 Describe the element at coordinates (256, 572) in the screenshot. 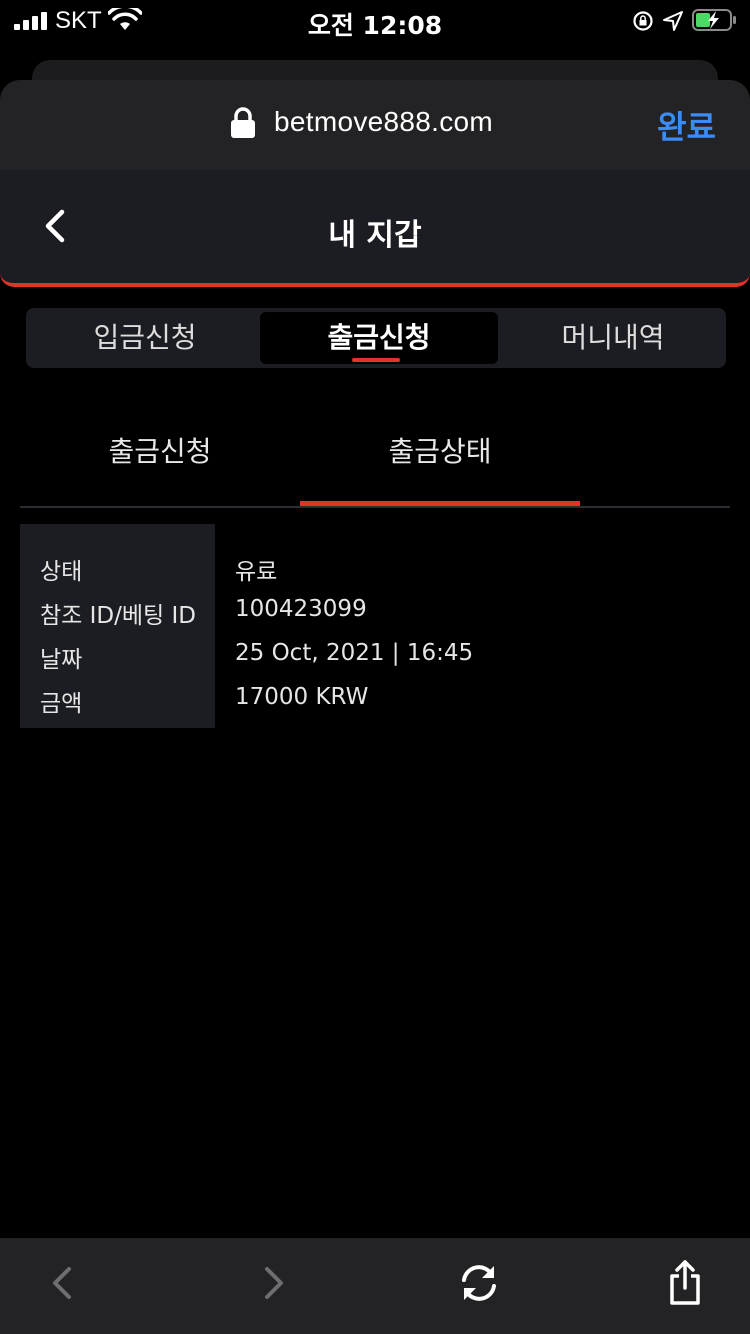

I see `status-value: 유료` at that location.